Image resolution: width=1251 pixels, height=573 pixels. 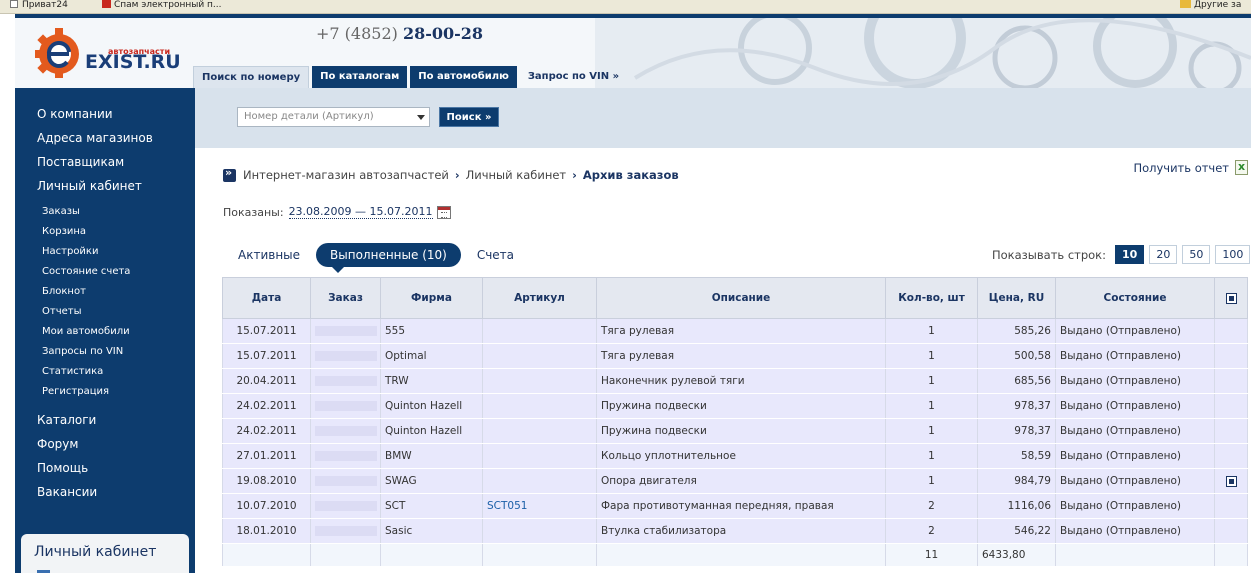 I want to click on tab-by-catalogs: По каталогам, so click(x=360, y=77).